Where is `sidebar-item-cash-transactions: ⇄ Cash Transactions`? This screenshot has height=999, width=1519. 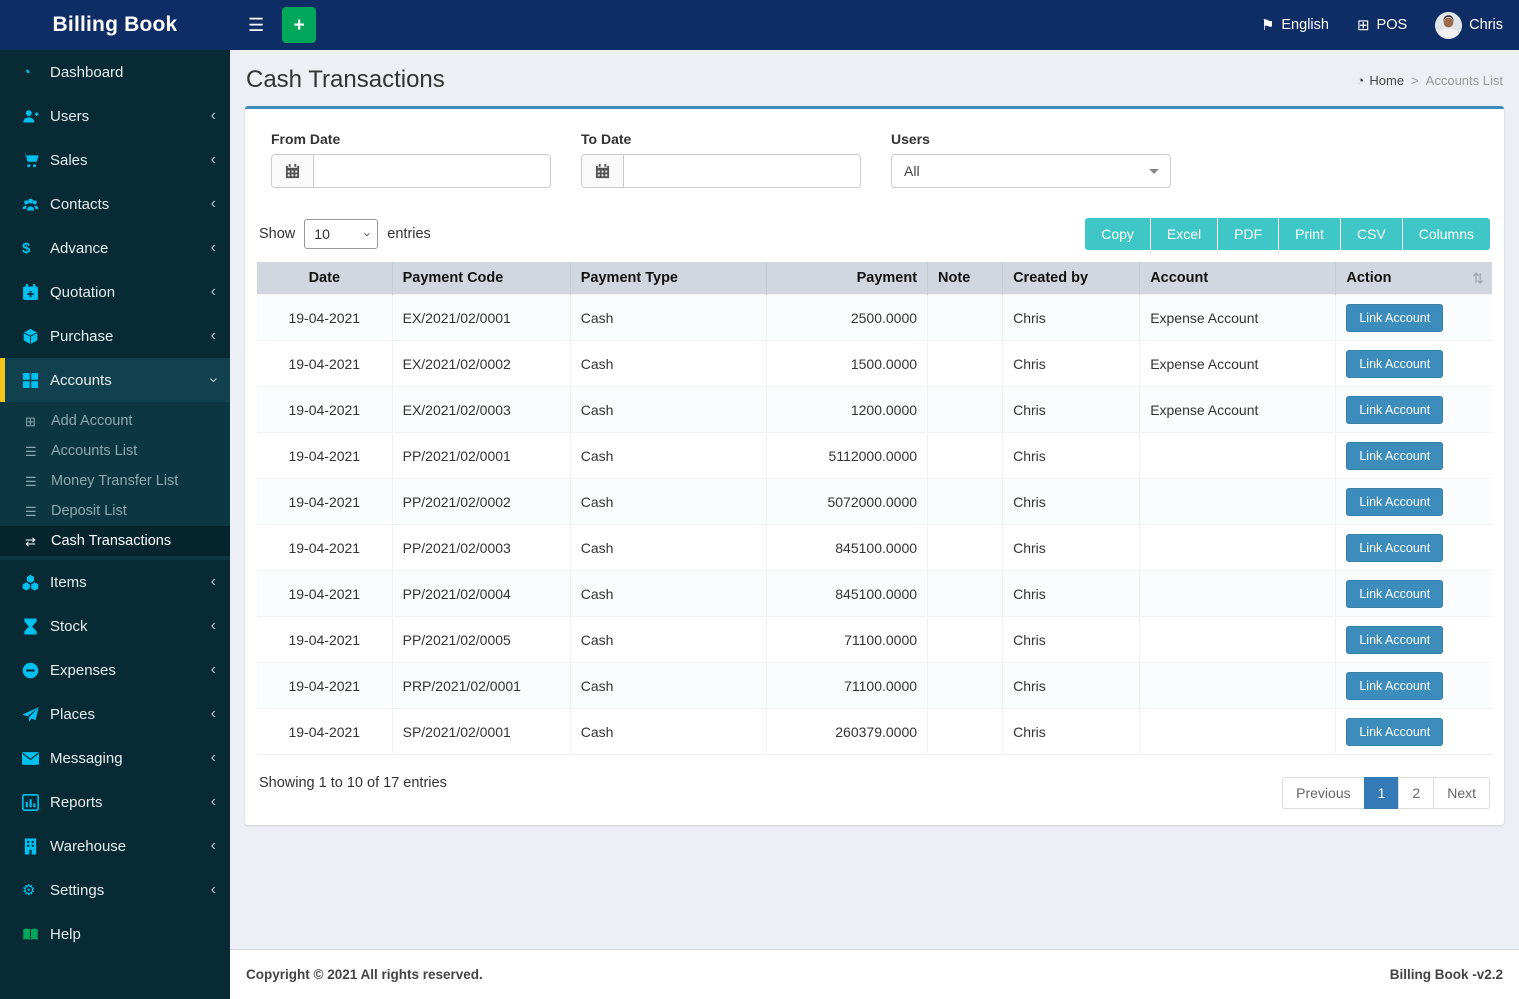
sidebar-item-cash-transactions: ⇄ Cash Transactions is located at coordinates (115, 541).